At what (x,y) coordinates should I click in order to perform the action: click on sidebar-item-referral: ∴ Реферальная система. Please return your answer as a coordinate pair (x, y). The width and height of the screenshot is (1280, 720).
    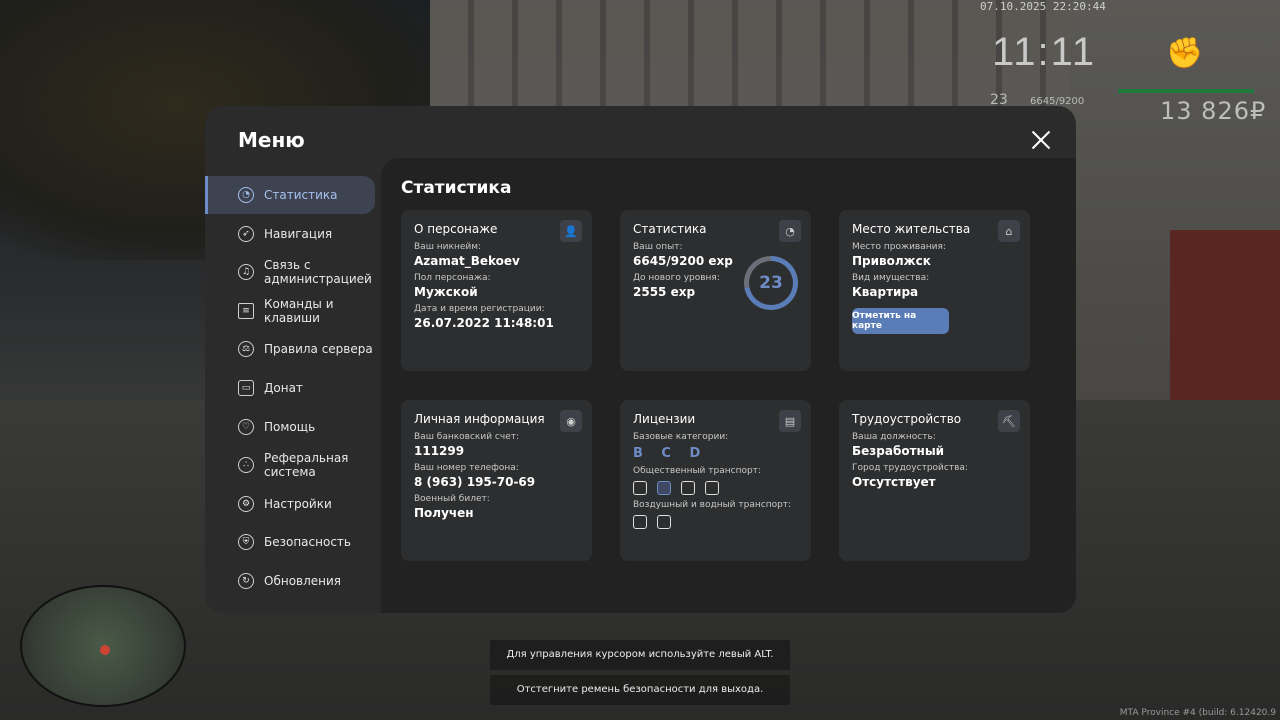
    Looking at the image, I should click on (293, 465).